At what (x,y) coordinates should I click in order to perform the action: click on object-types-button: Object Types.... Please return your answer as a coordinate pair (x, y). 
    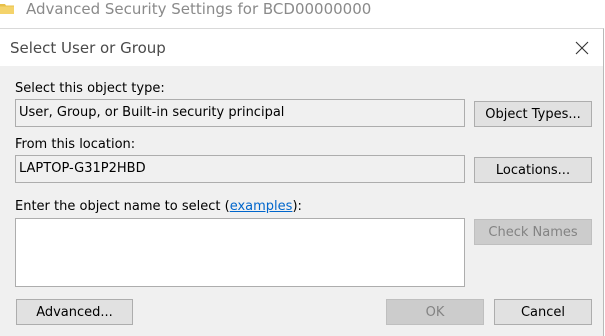
    Looking at the image, I should click on (533, 114).